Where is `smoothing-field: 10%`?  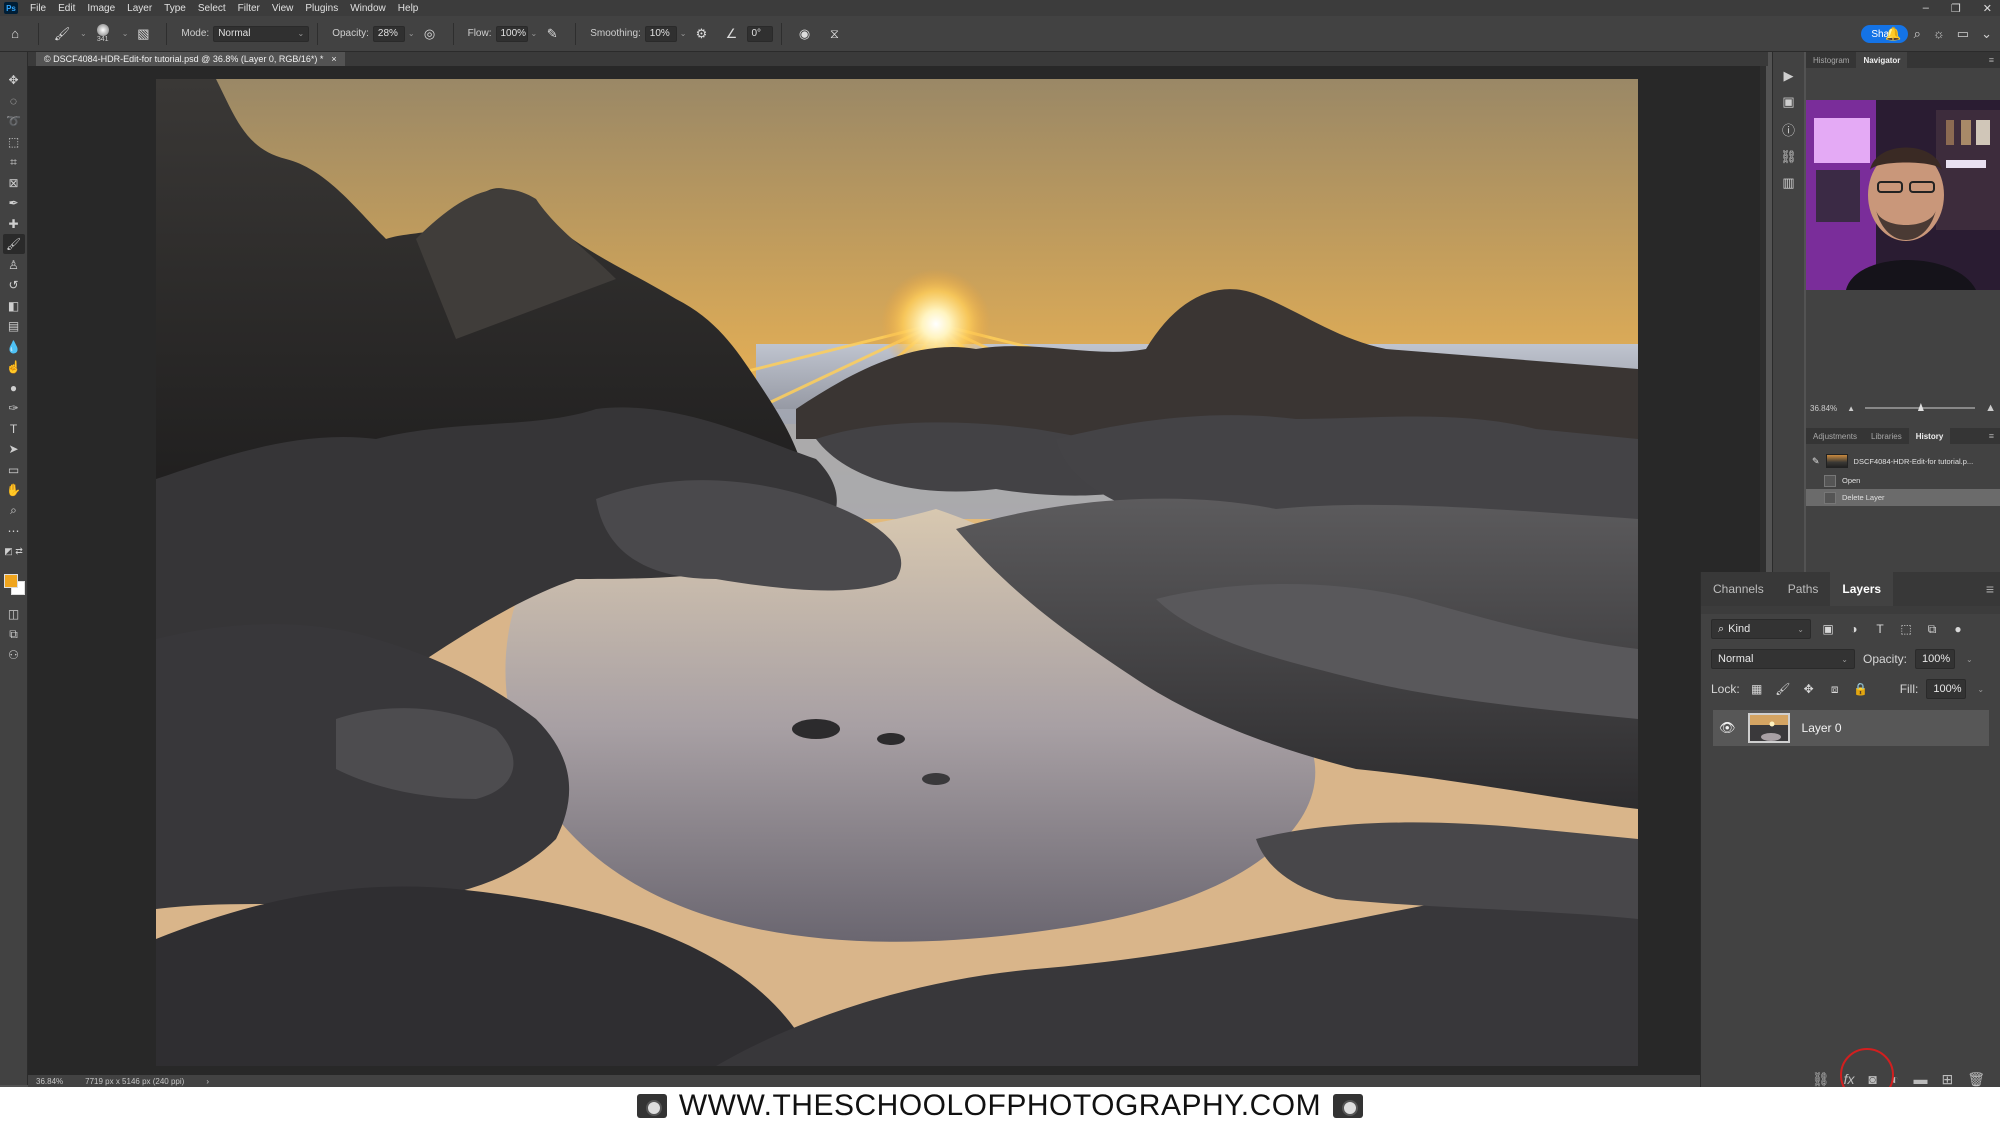
smoothing-field: 10% is located at coordinates (660, 33).